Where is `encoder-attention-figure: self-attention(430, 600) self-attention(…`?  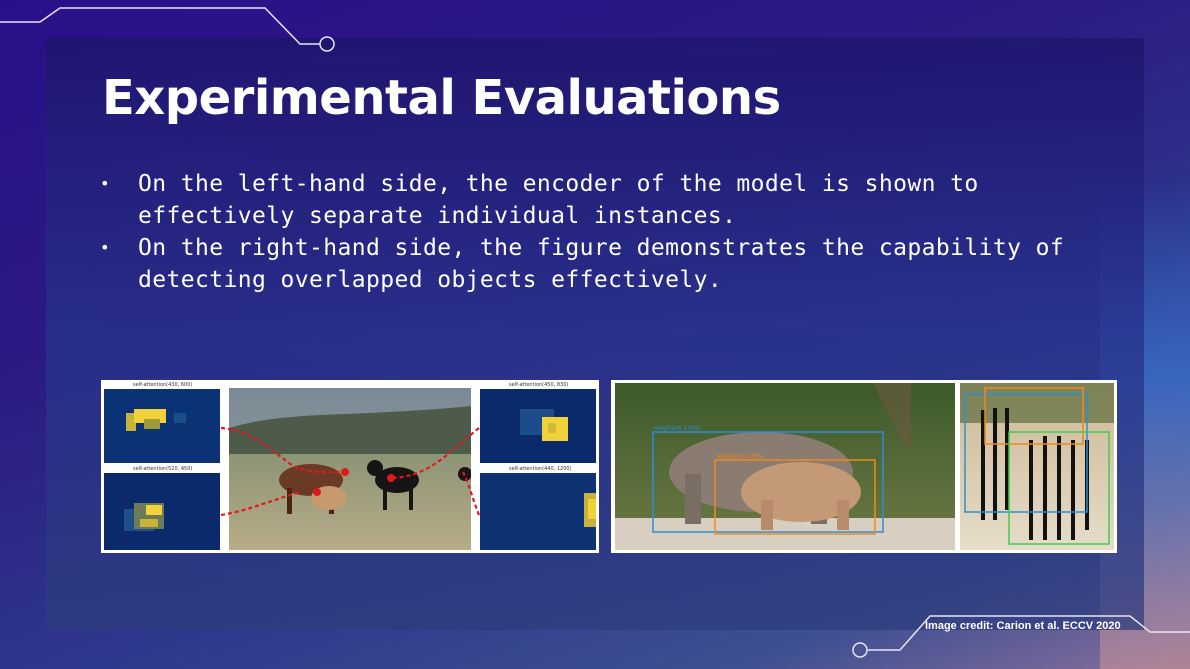 encoder-attention-figure: self-attention(430, 600) self-attention(… is located at coordinates (350, 466).